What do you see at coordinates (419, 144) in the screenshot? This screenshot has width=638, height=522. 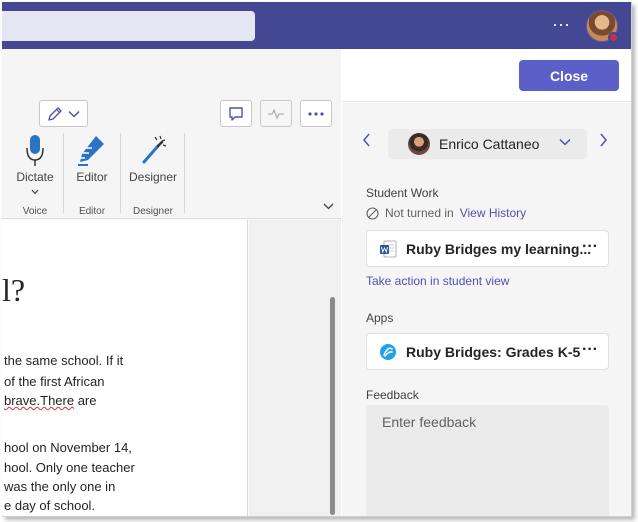 I see `student-avatar` at bounding box center [419, 144].